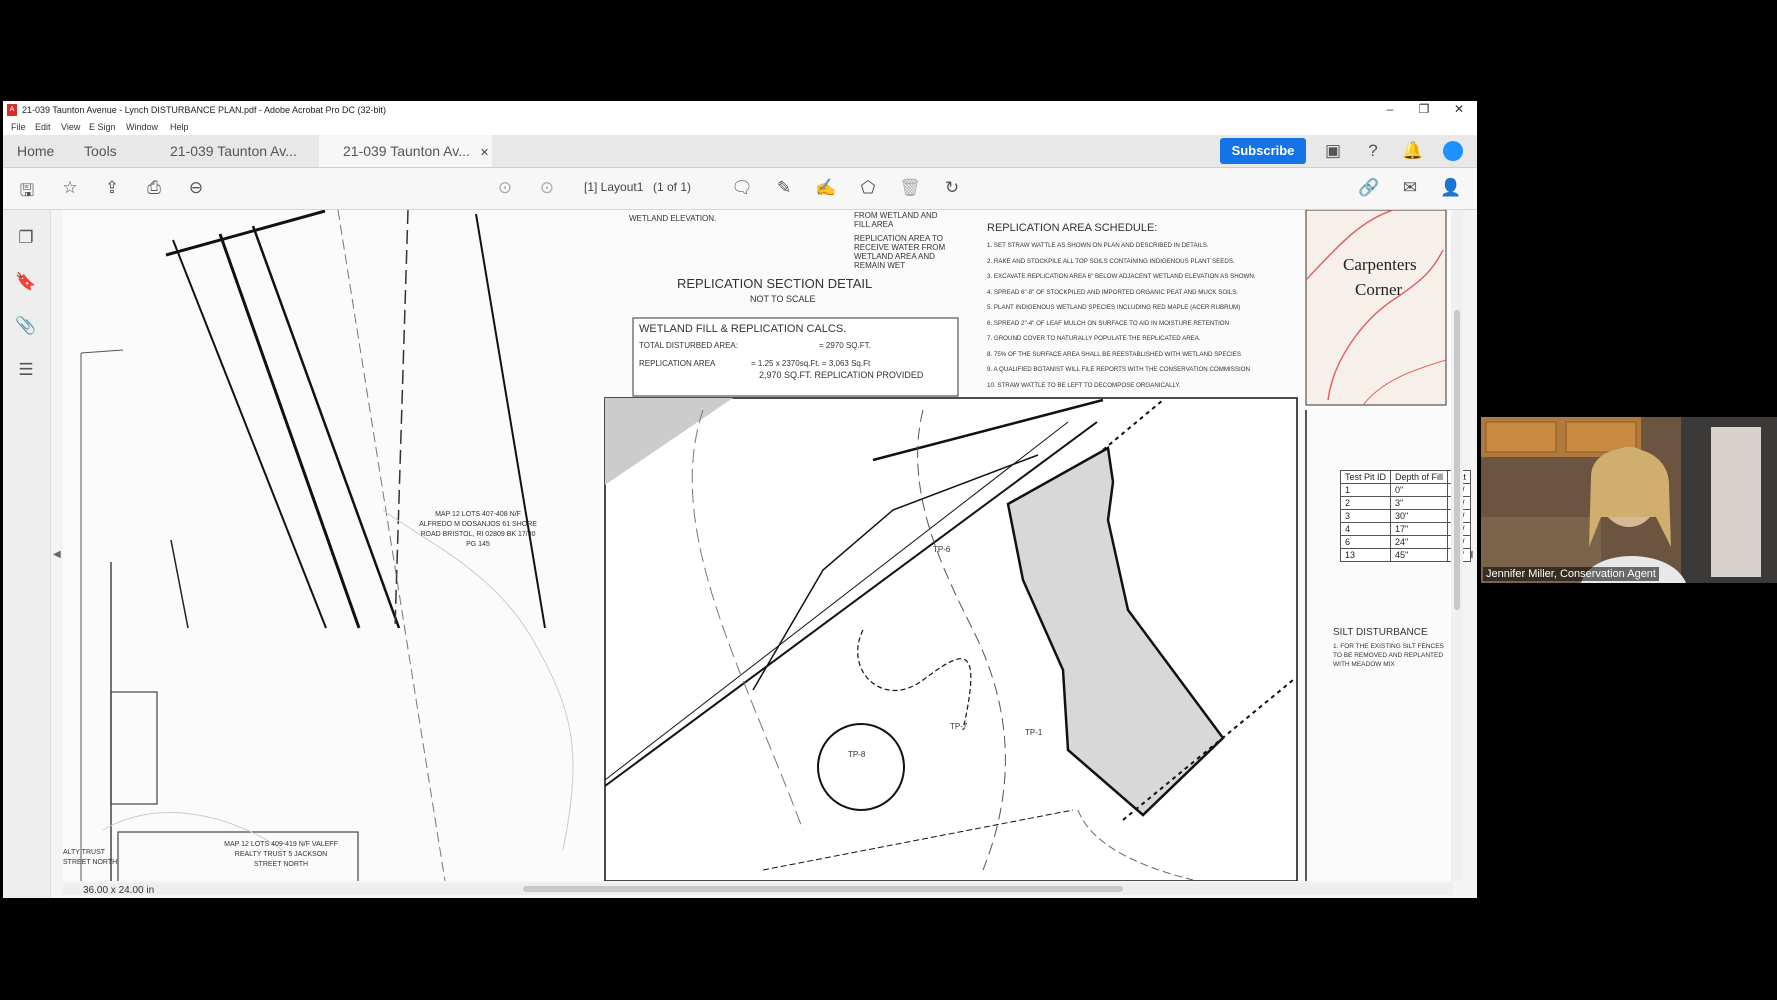  I want to click on total-disturbed-label: TOTAL DISTURBED AREA:, so click(688, 345).